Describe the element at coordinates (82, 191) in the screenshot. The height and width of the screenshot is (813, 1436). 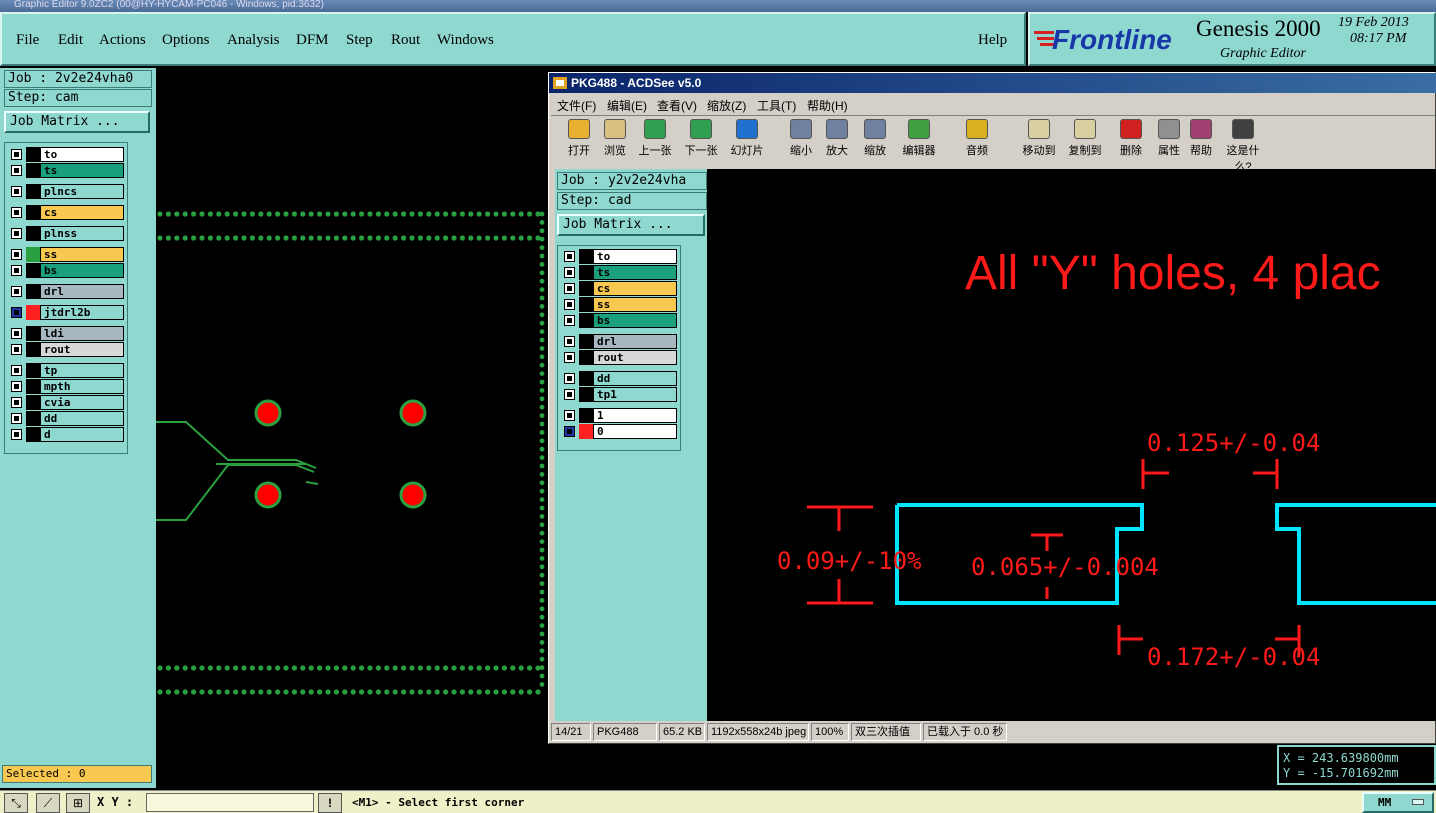
I see `layer-name: plncs` at that location.